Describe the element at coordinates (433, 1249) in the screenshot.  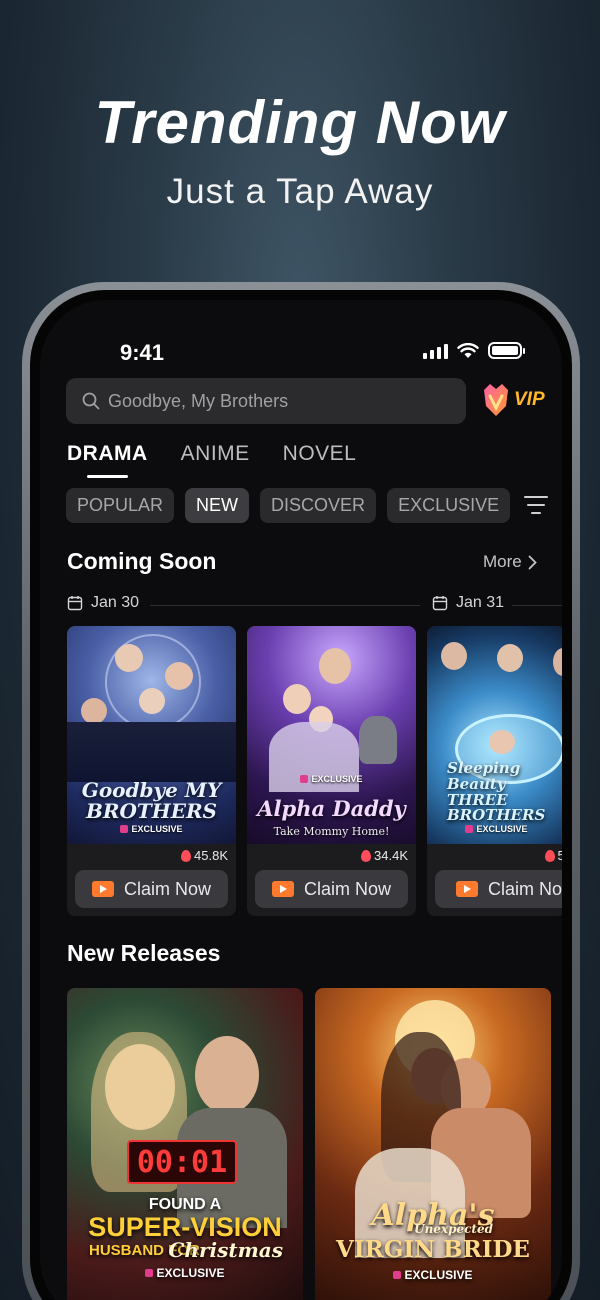
I see `release-line: VIRGIN BRIDE` at that location.